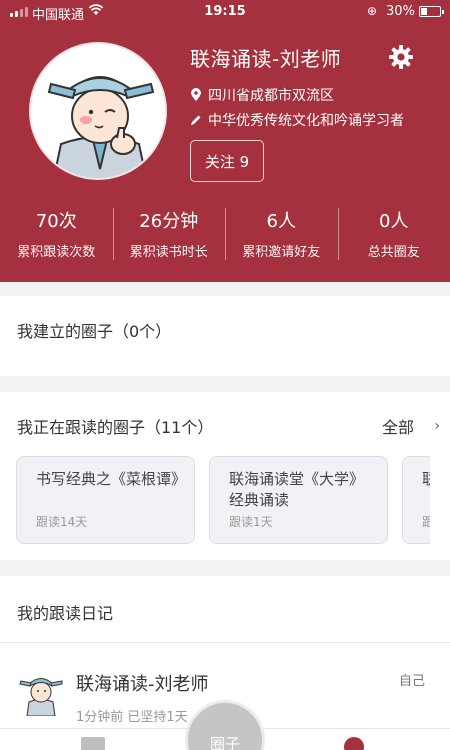 The width and height of the screenshot is (450, 750). I want to click on location-pin-icon, so click(196, 94).